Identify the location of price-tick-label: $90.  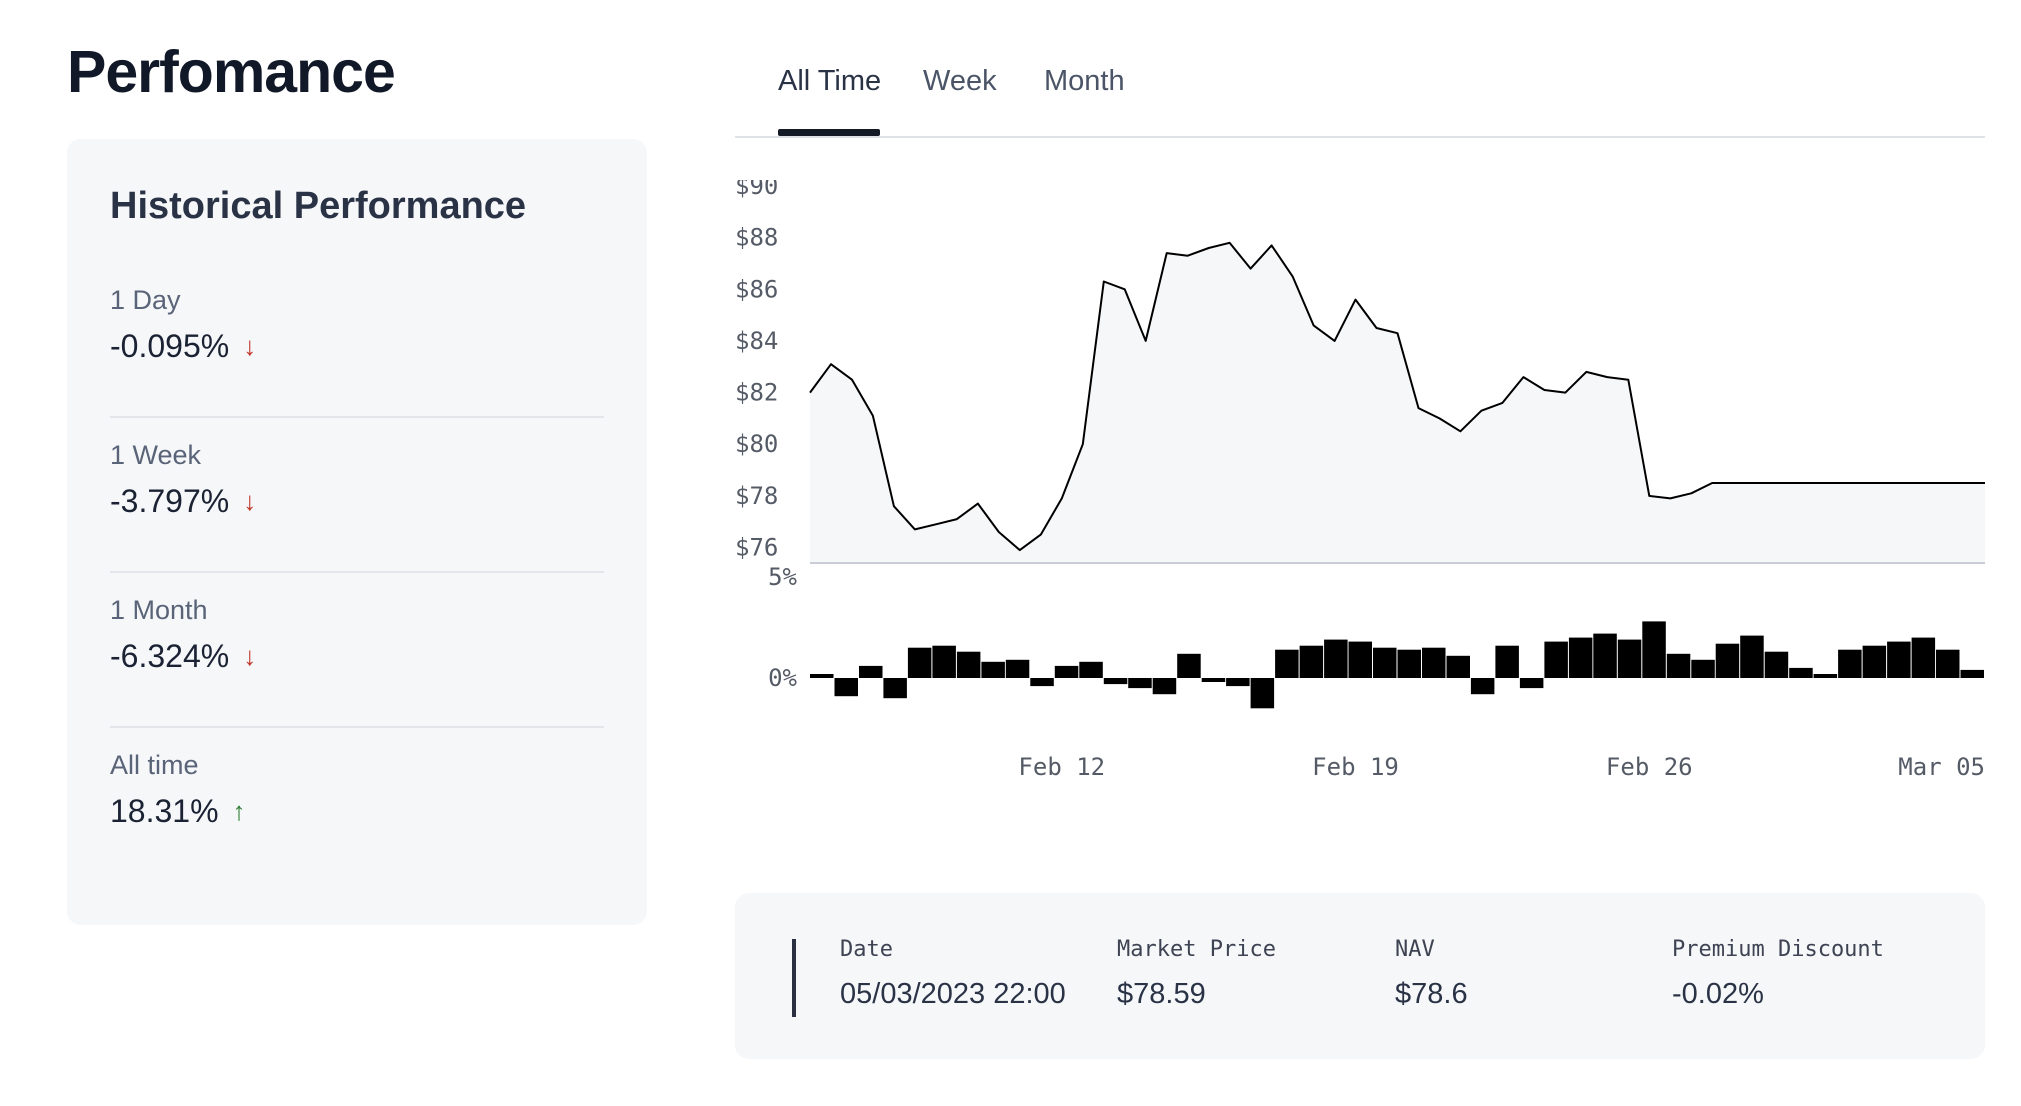
(756, 190).